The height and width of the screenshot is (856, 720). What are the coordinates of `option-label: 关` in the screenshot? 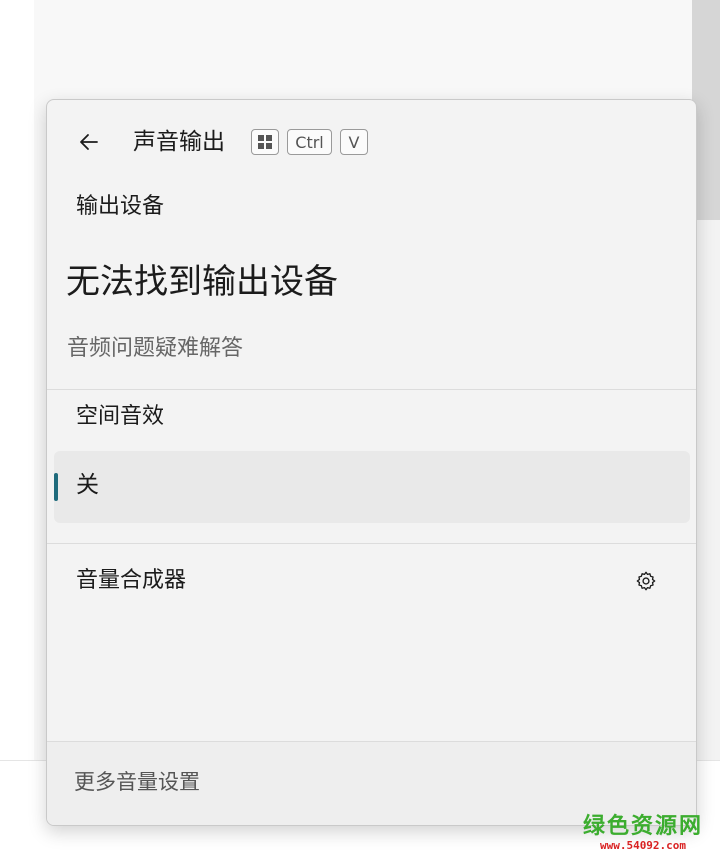 It's located at (87, 485).